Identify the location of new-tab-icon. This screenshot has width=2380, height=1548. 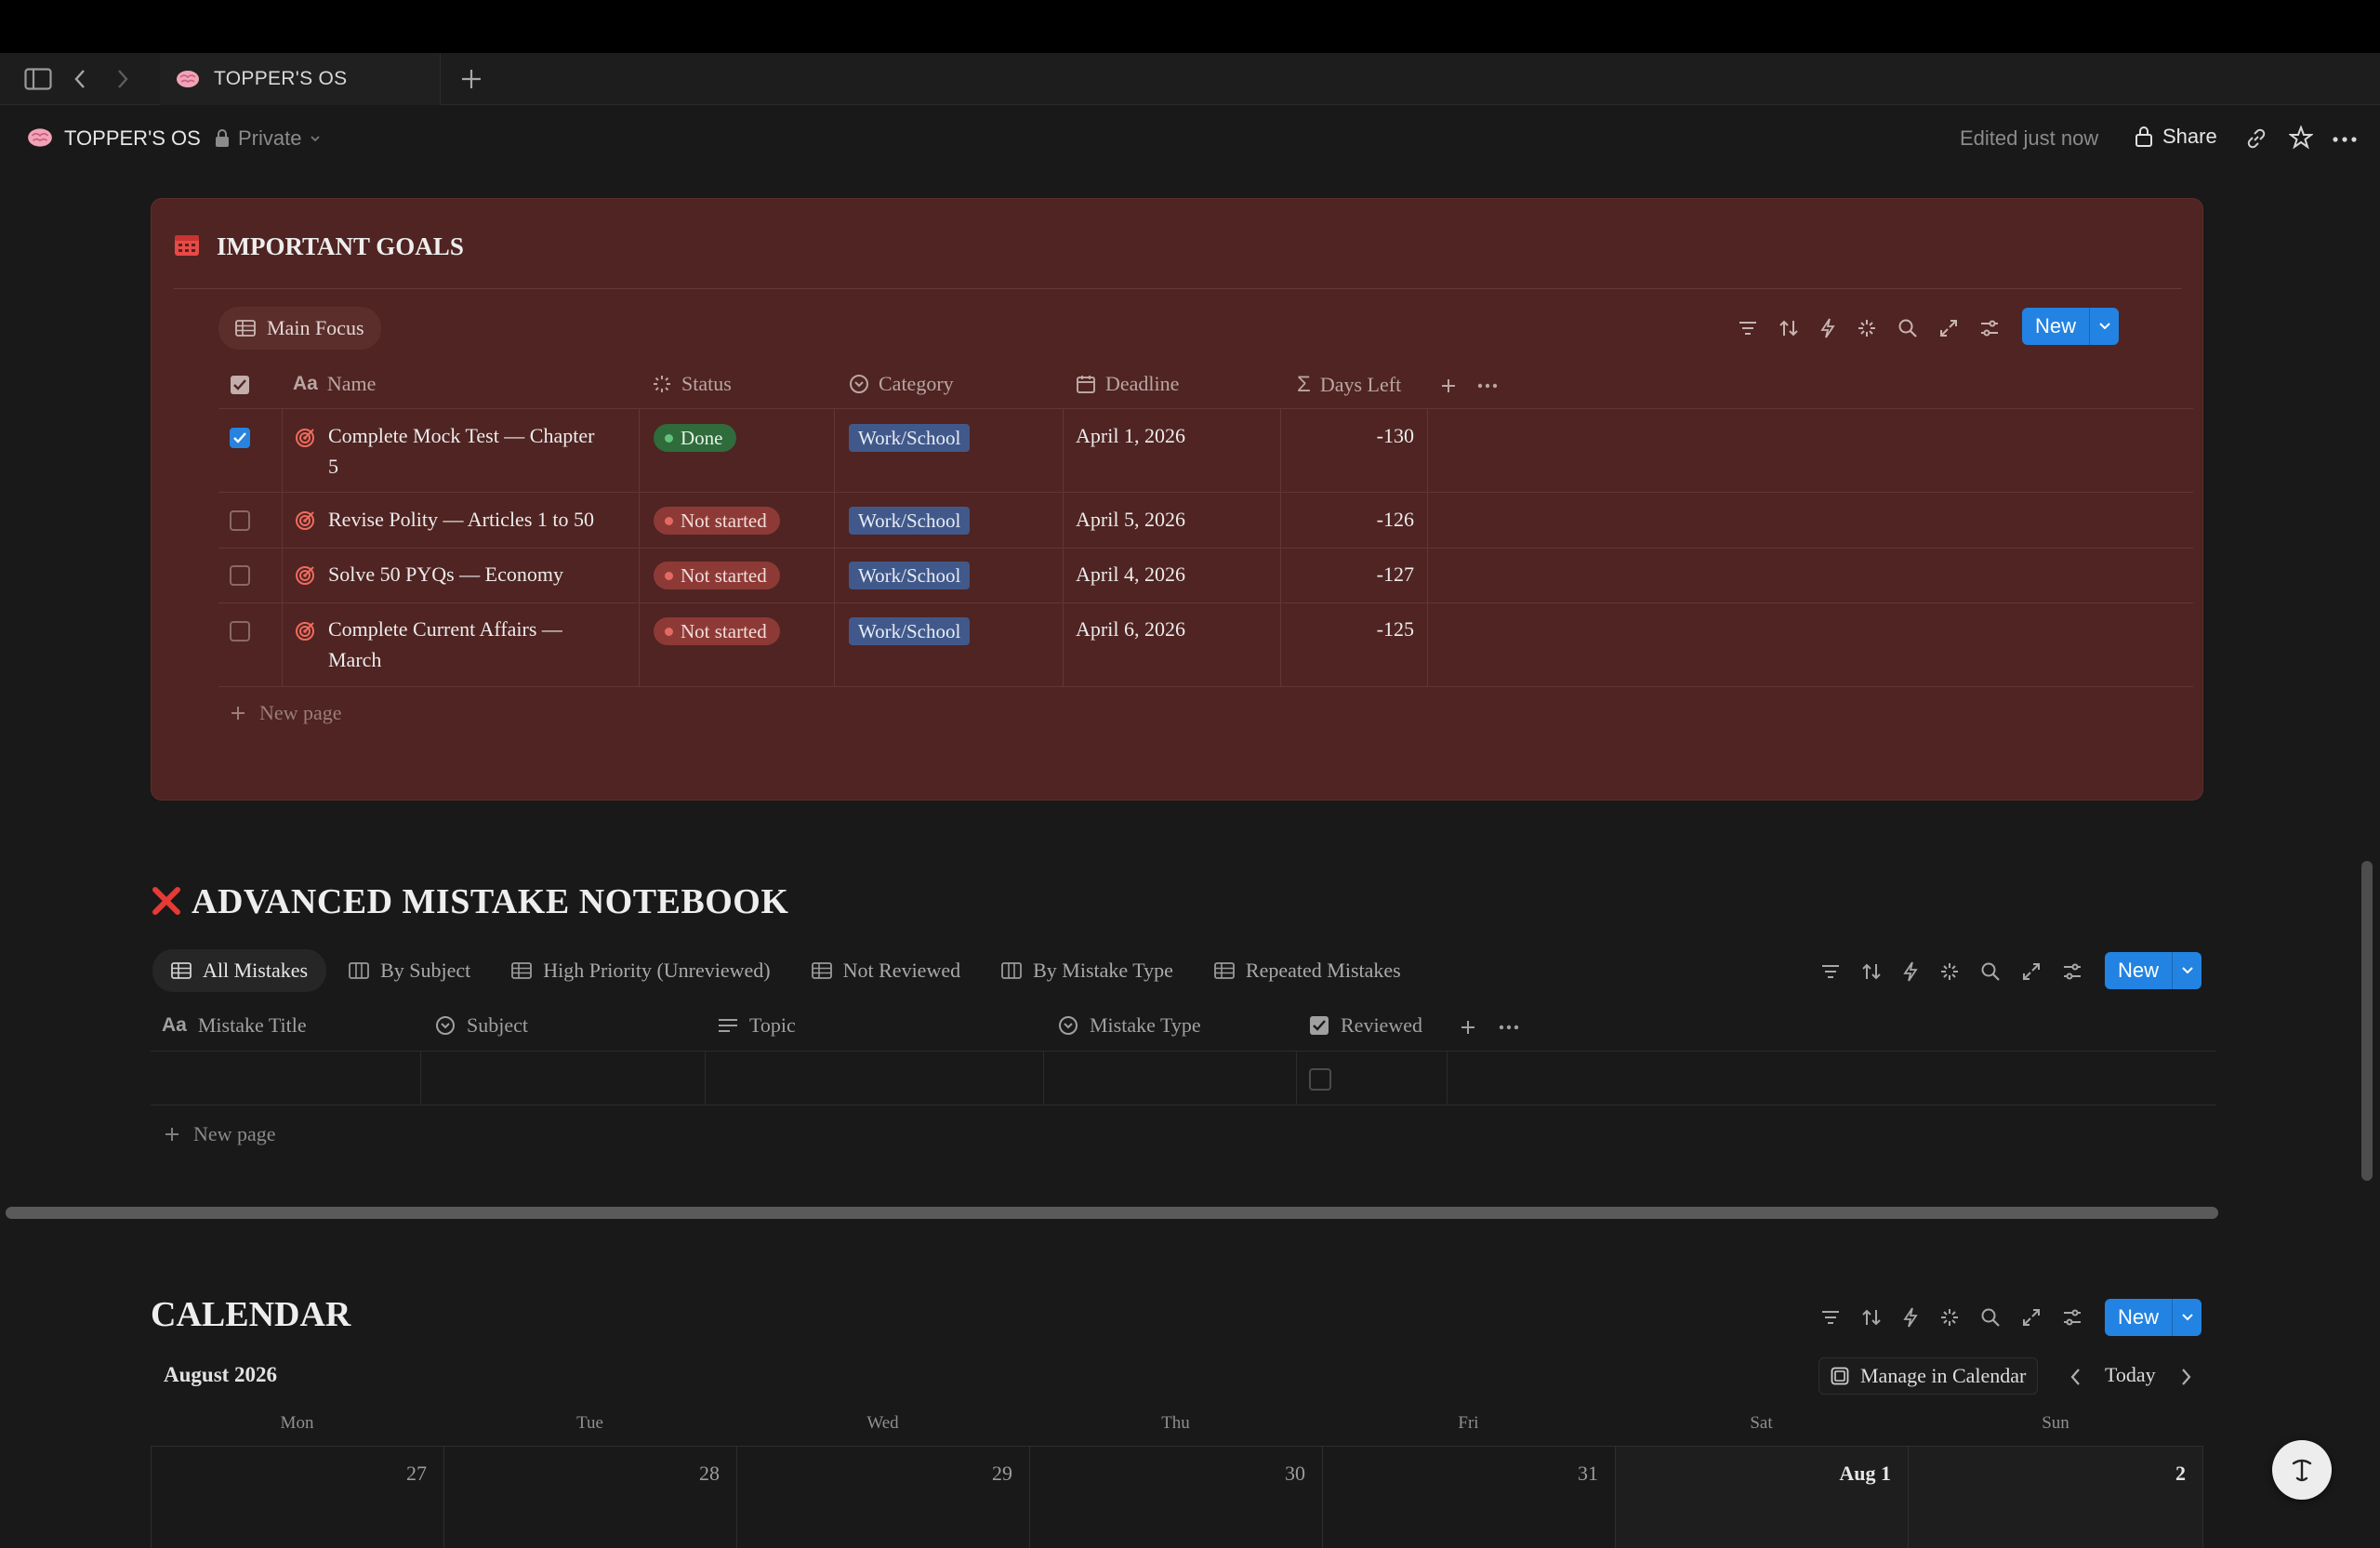
(471, 79).